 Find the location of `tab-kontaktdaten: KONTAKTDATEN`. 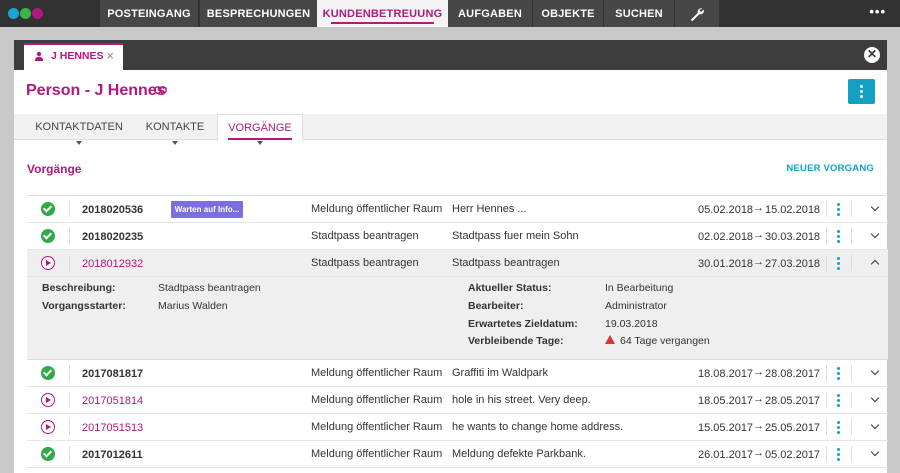

tab-kontaktdaten: KONTAKTDATEN is located at coordinates (79, 129).